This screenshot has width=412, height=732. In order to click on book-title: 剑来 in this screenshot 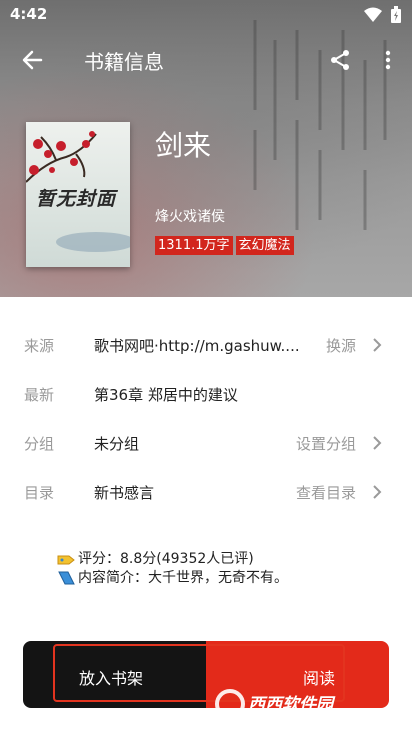, I will do `click(183, 145)`.